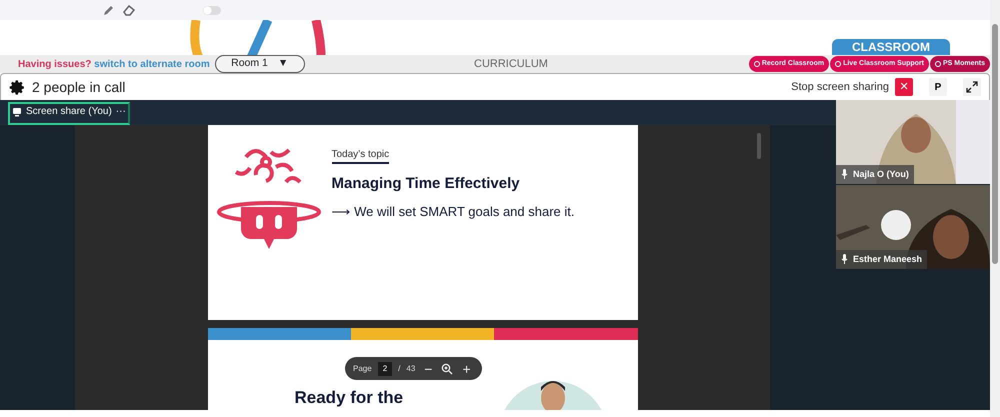 This screenshot has width=1000, height=417. Describe the element at coordinates (17, 111) in the screenshot. I see `screen-icon` at that location.